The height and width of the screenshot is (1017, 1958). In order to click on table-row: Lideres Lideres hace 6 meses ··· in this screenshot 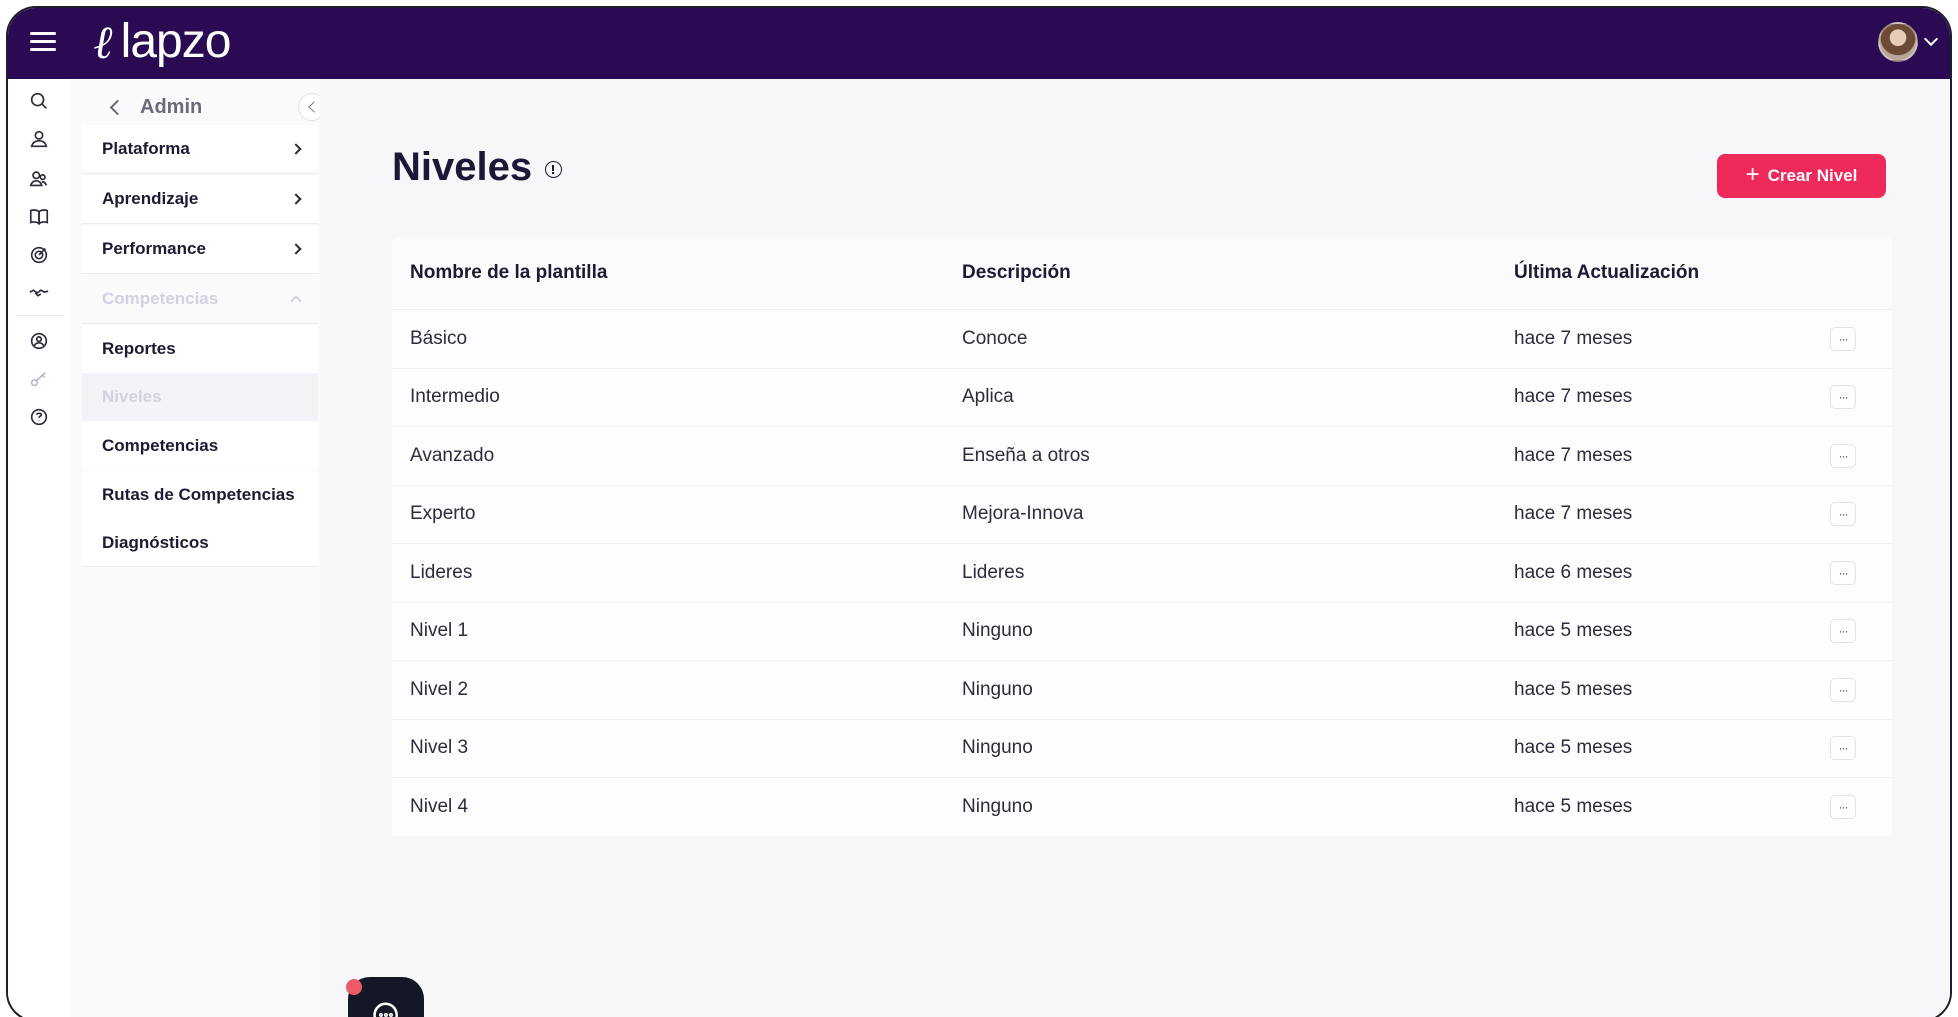, I will do `click(1142, 572)`.